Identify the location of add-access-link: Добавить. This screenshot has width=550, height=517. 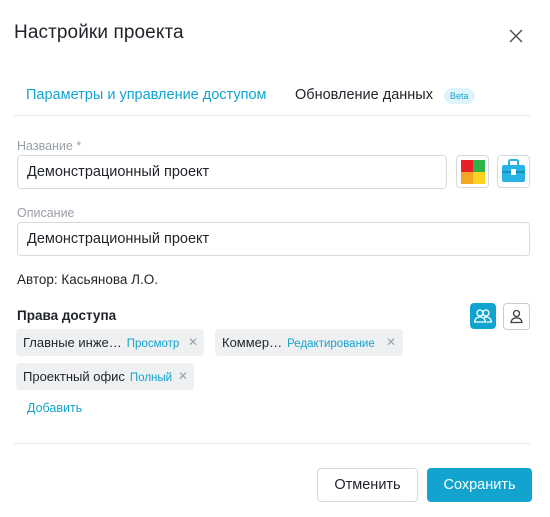
(54, 408).